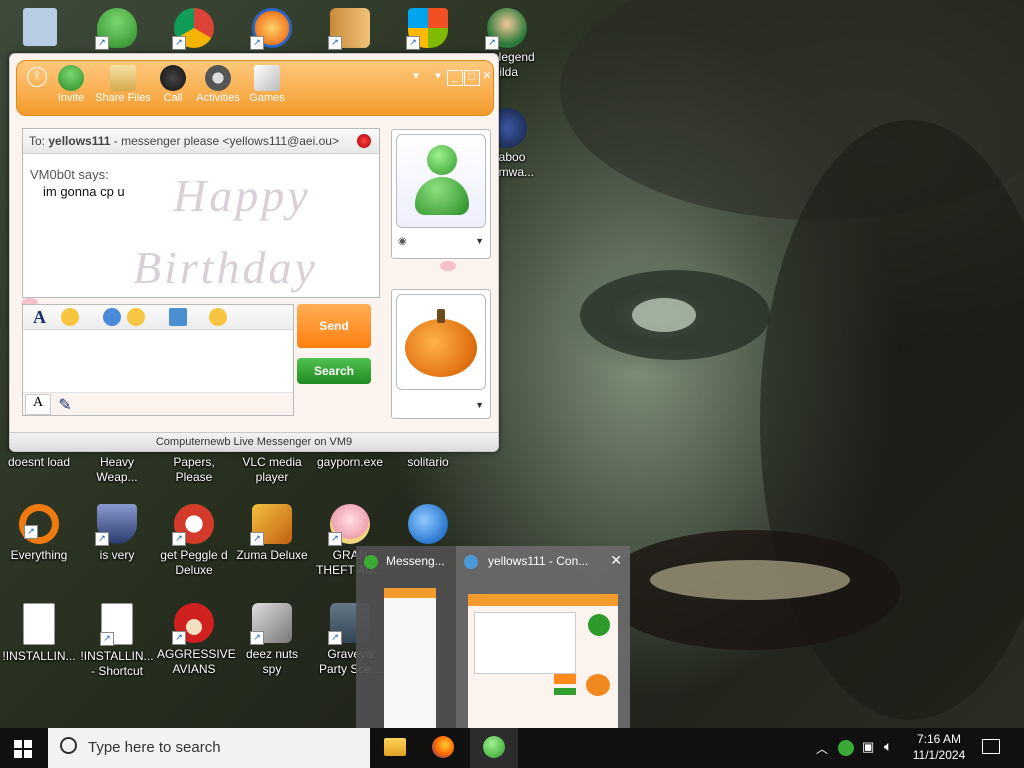  What do you see at coordinates (428, 462) in the screenshot?
I see `desktop-icon-solitario: solitario` at bounding box center [428, 462].